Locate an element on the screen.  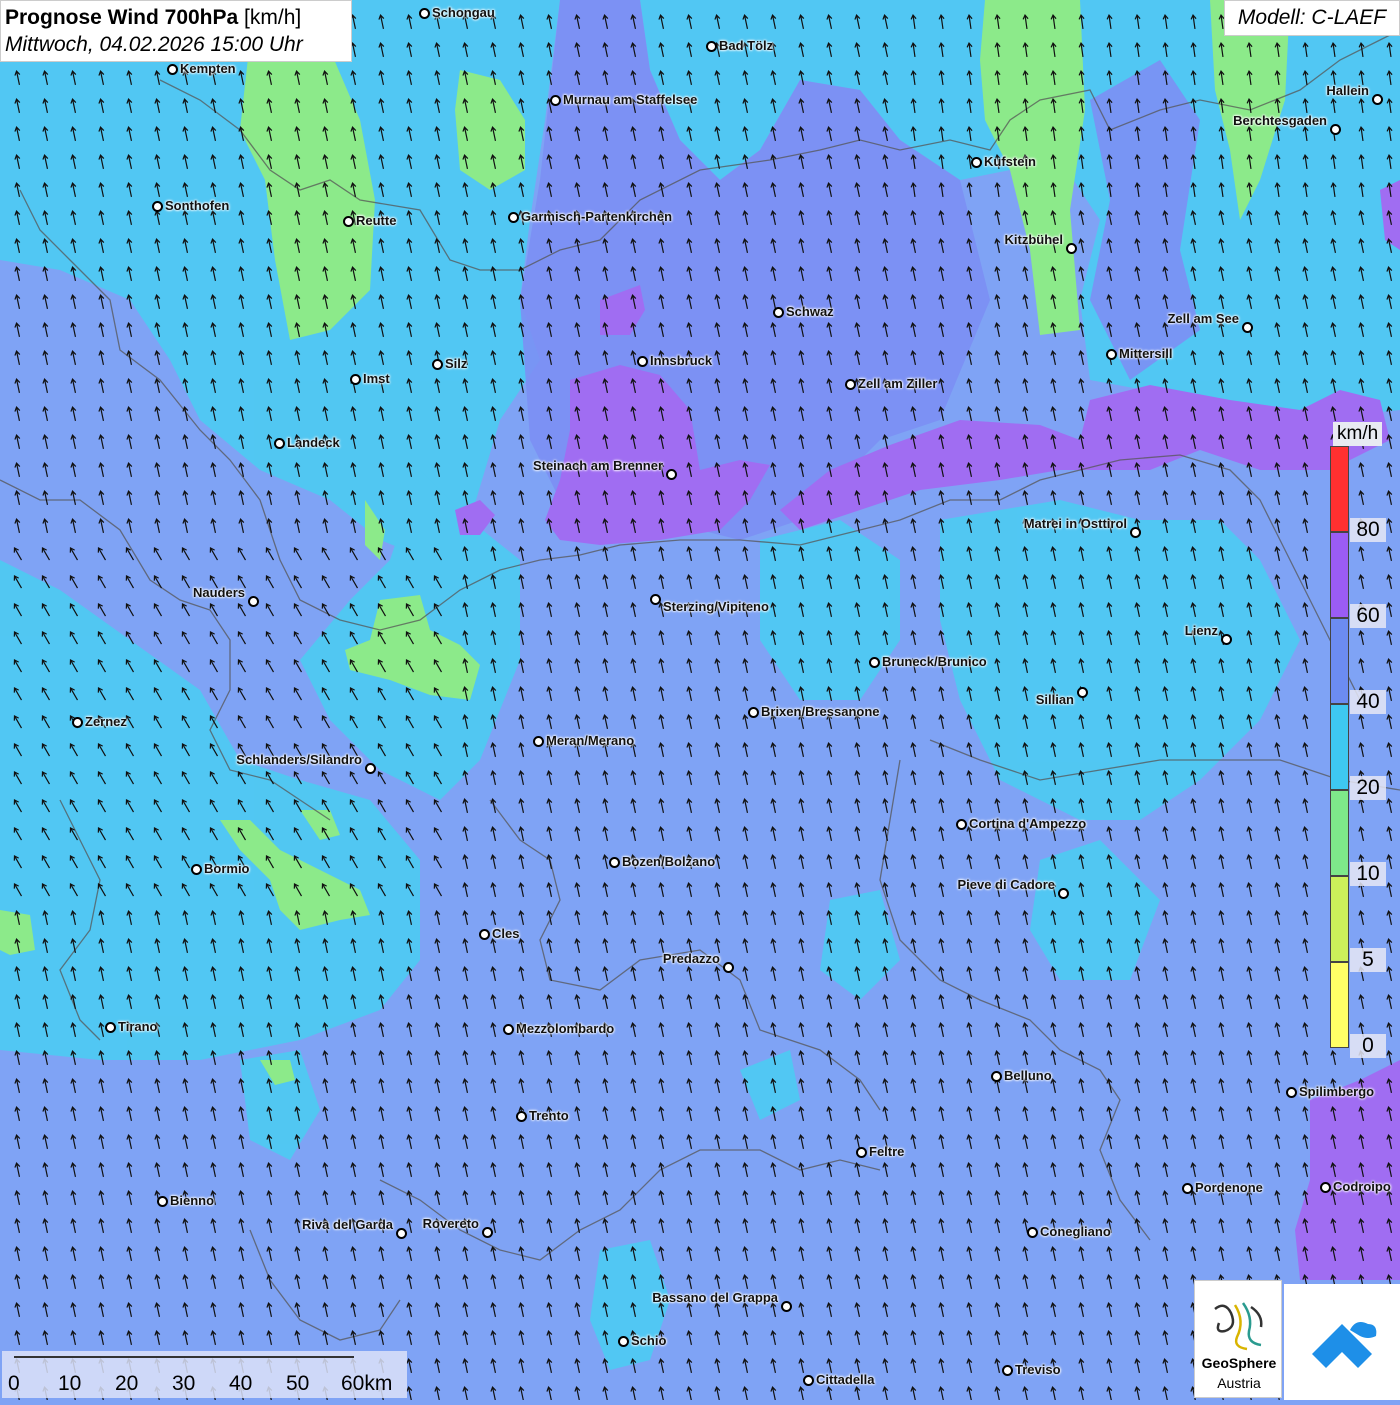
city-label: Feltre is located at coordinates (887, 1151).